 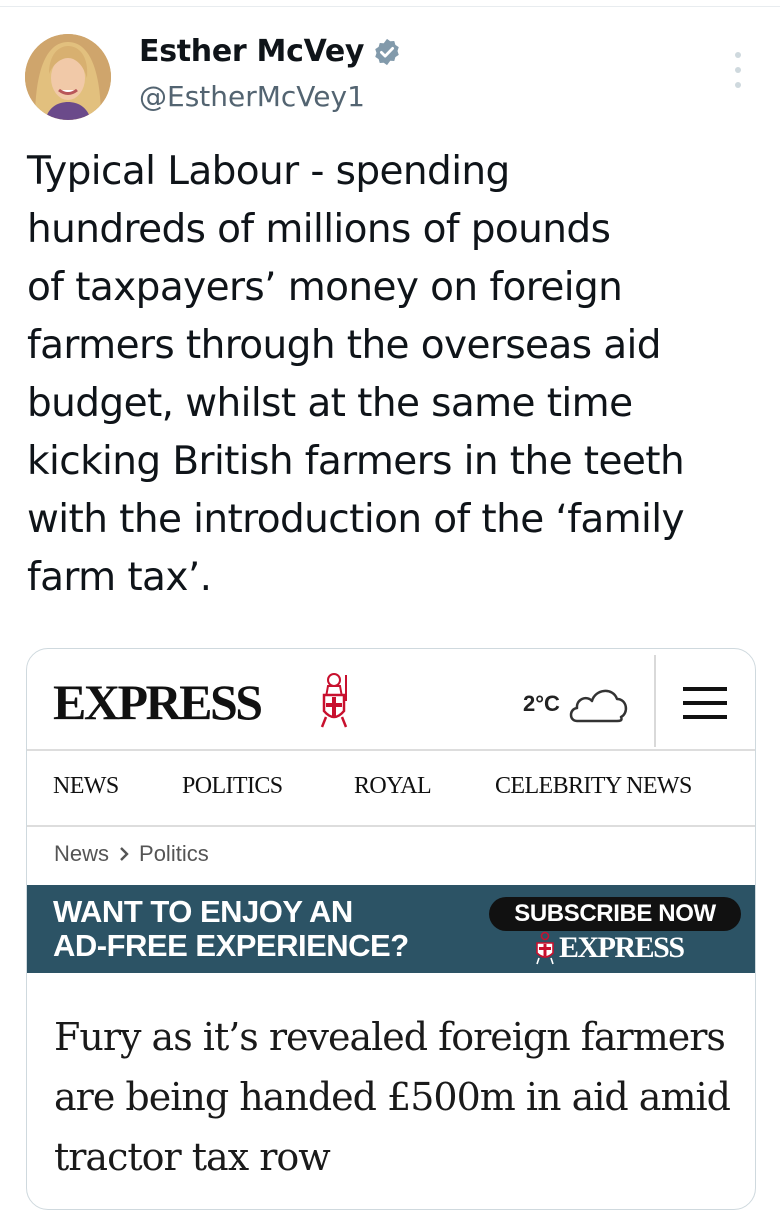 What do you see at coordinates (541, 703) in the screenshot?
I see `temperature: 2°C` at bounding box center [541, 703].